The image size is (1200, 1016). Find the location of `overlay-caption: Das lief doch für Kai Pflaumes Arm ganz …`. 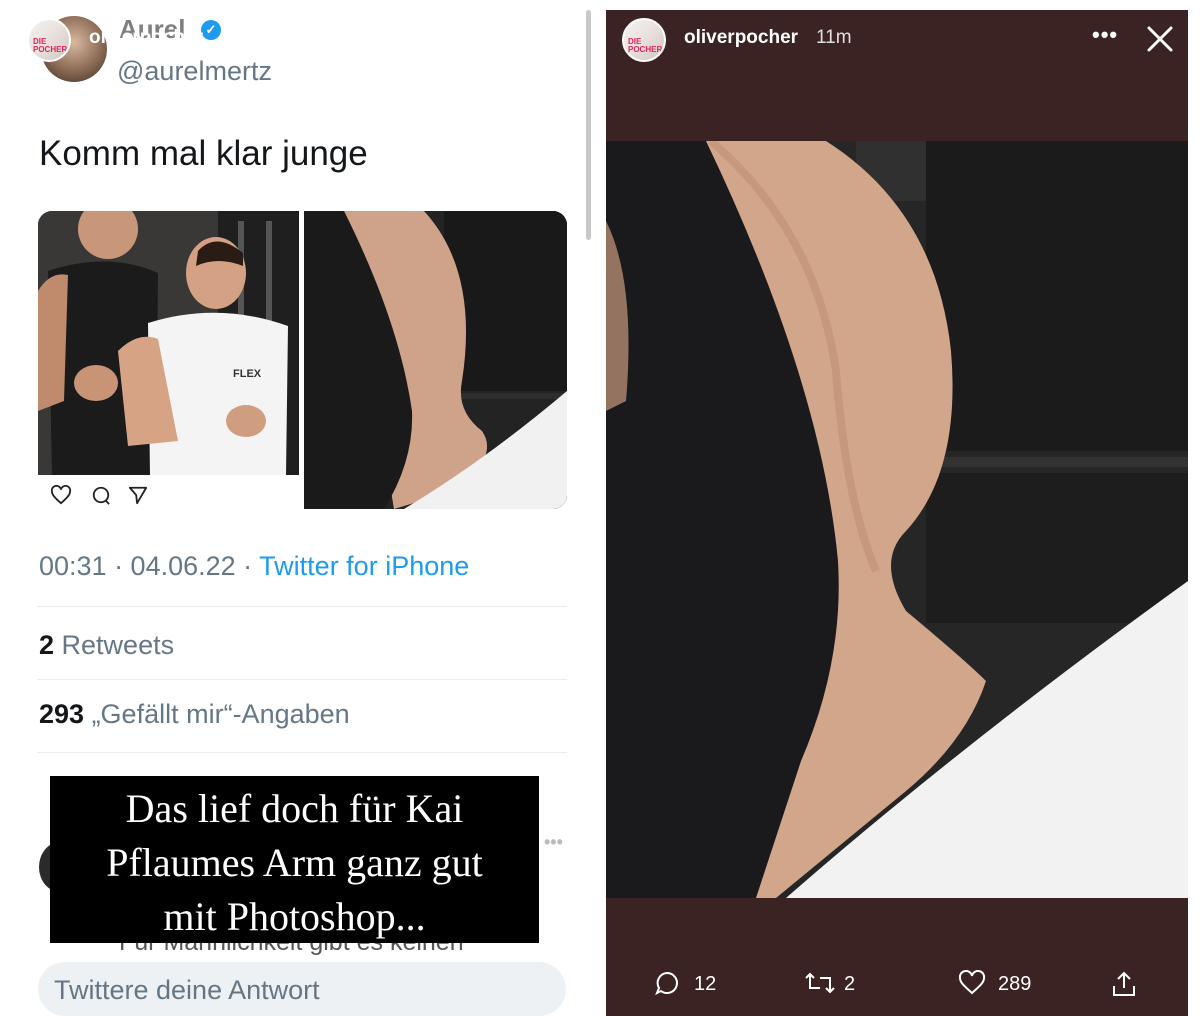

overlay-caption: Das lief doch für Kai Pflaumes Arm ganz … is located at coordinates (294, 862).